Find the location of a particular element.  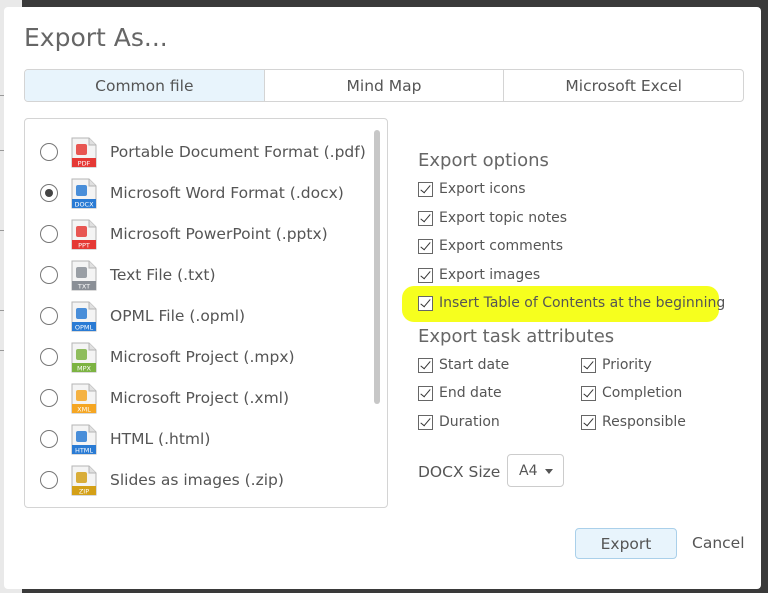

format-option: XML Microsoft Project (.xml) is located at coordinates (200, 398).